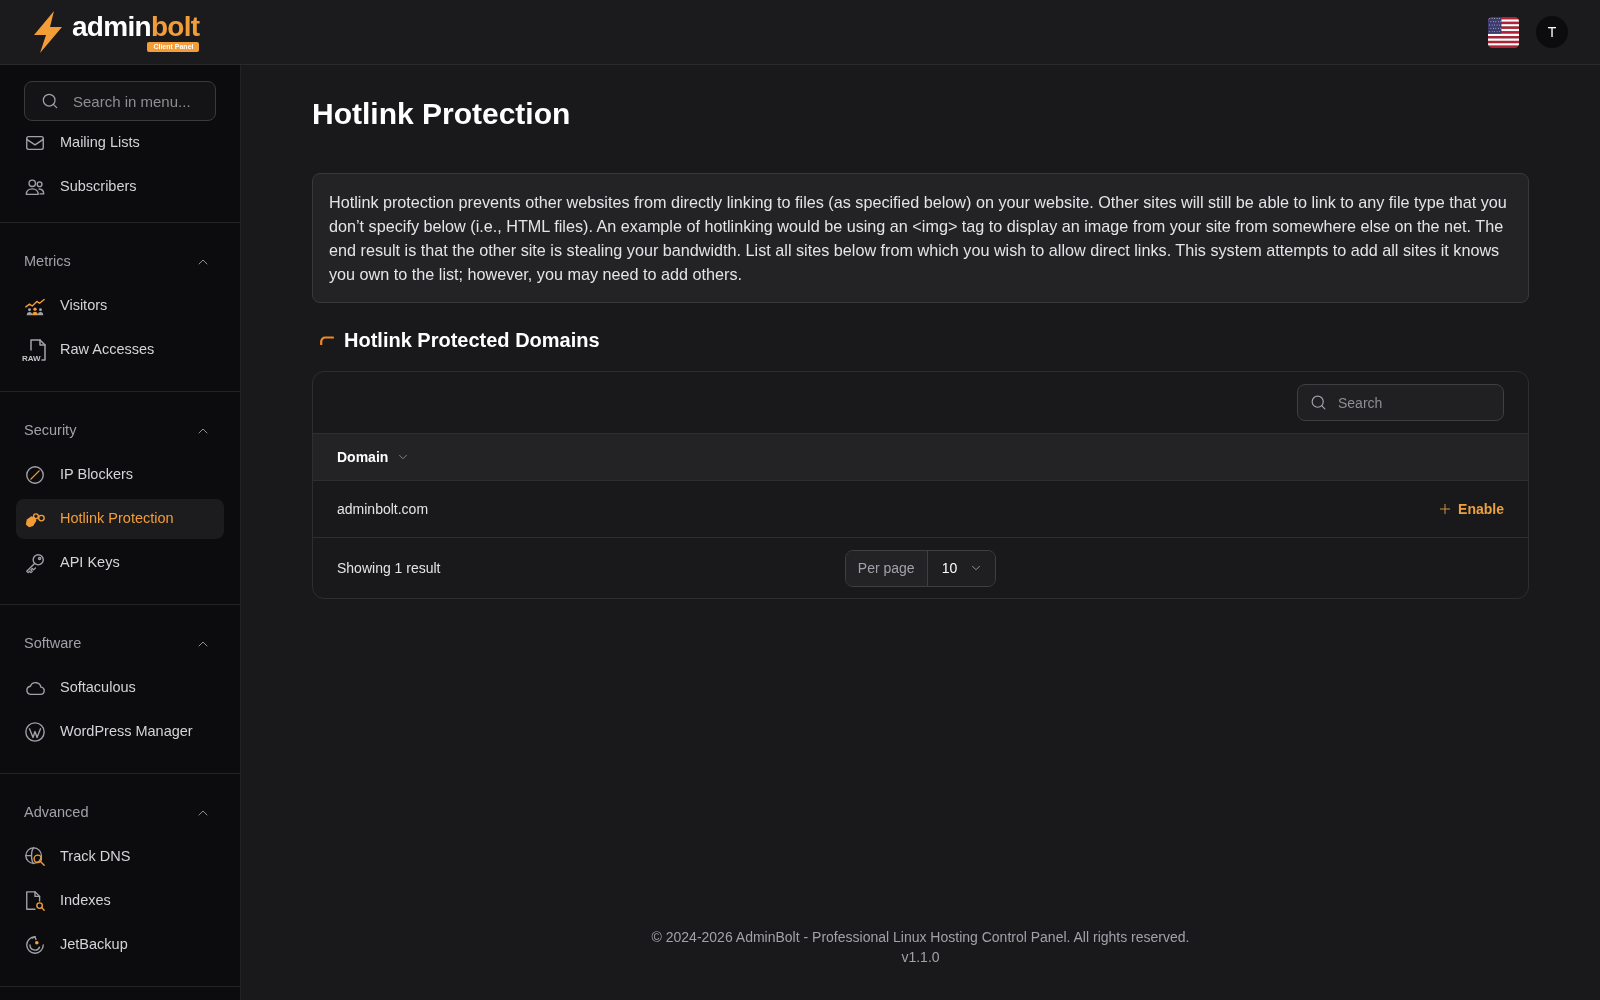  I want to click on key-icon, so click(35, 563).